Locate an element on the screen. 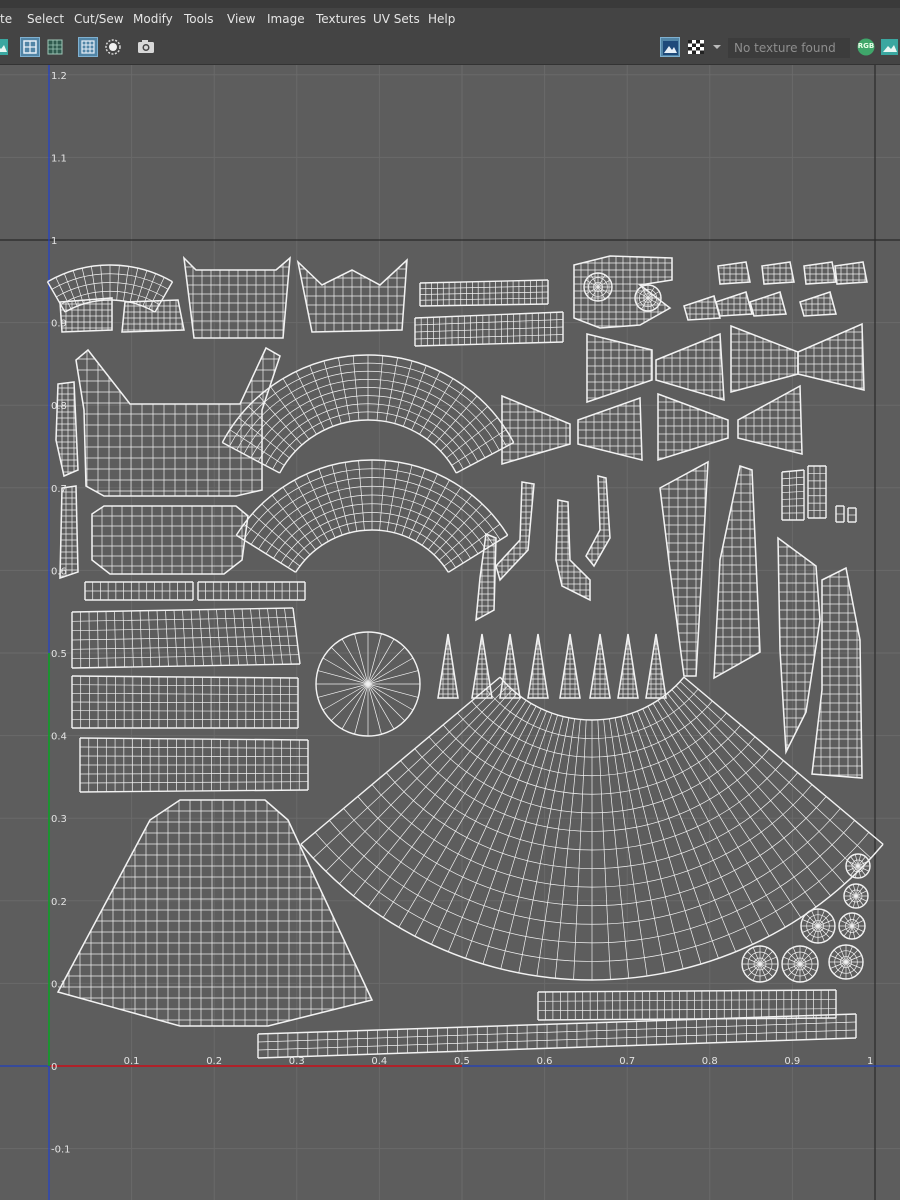 Image resolution: width=900 pixels, height=1200 pixels. u-tick-label: 0.4 is located at coordinates (379, 1061).